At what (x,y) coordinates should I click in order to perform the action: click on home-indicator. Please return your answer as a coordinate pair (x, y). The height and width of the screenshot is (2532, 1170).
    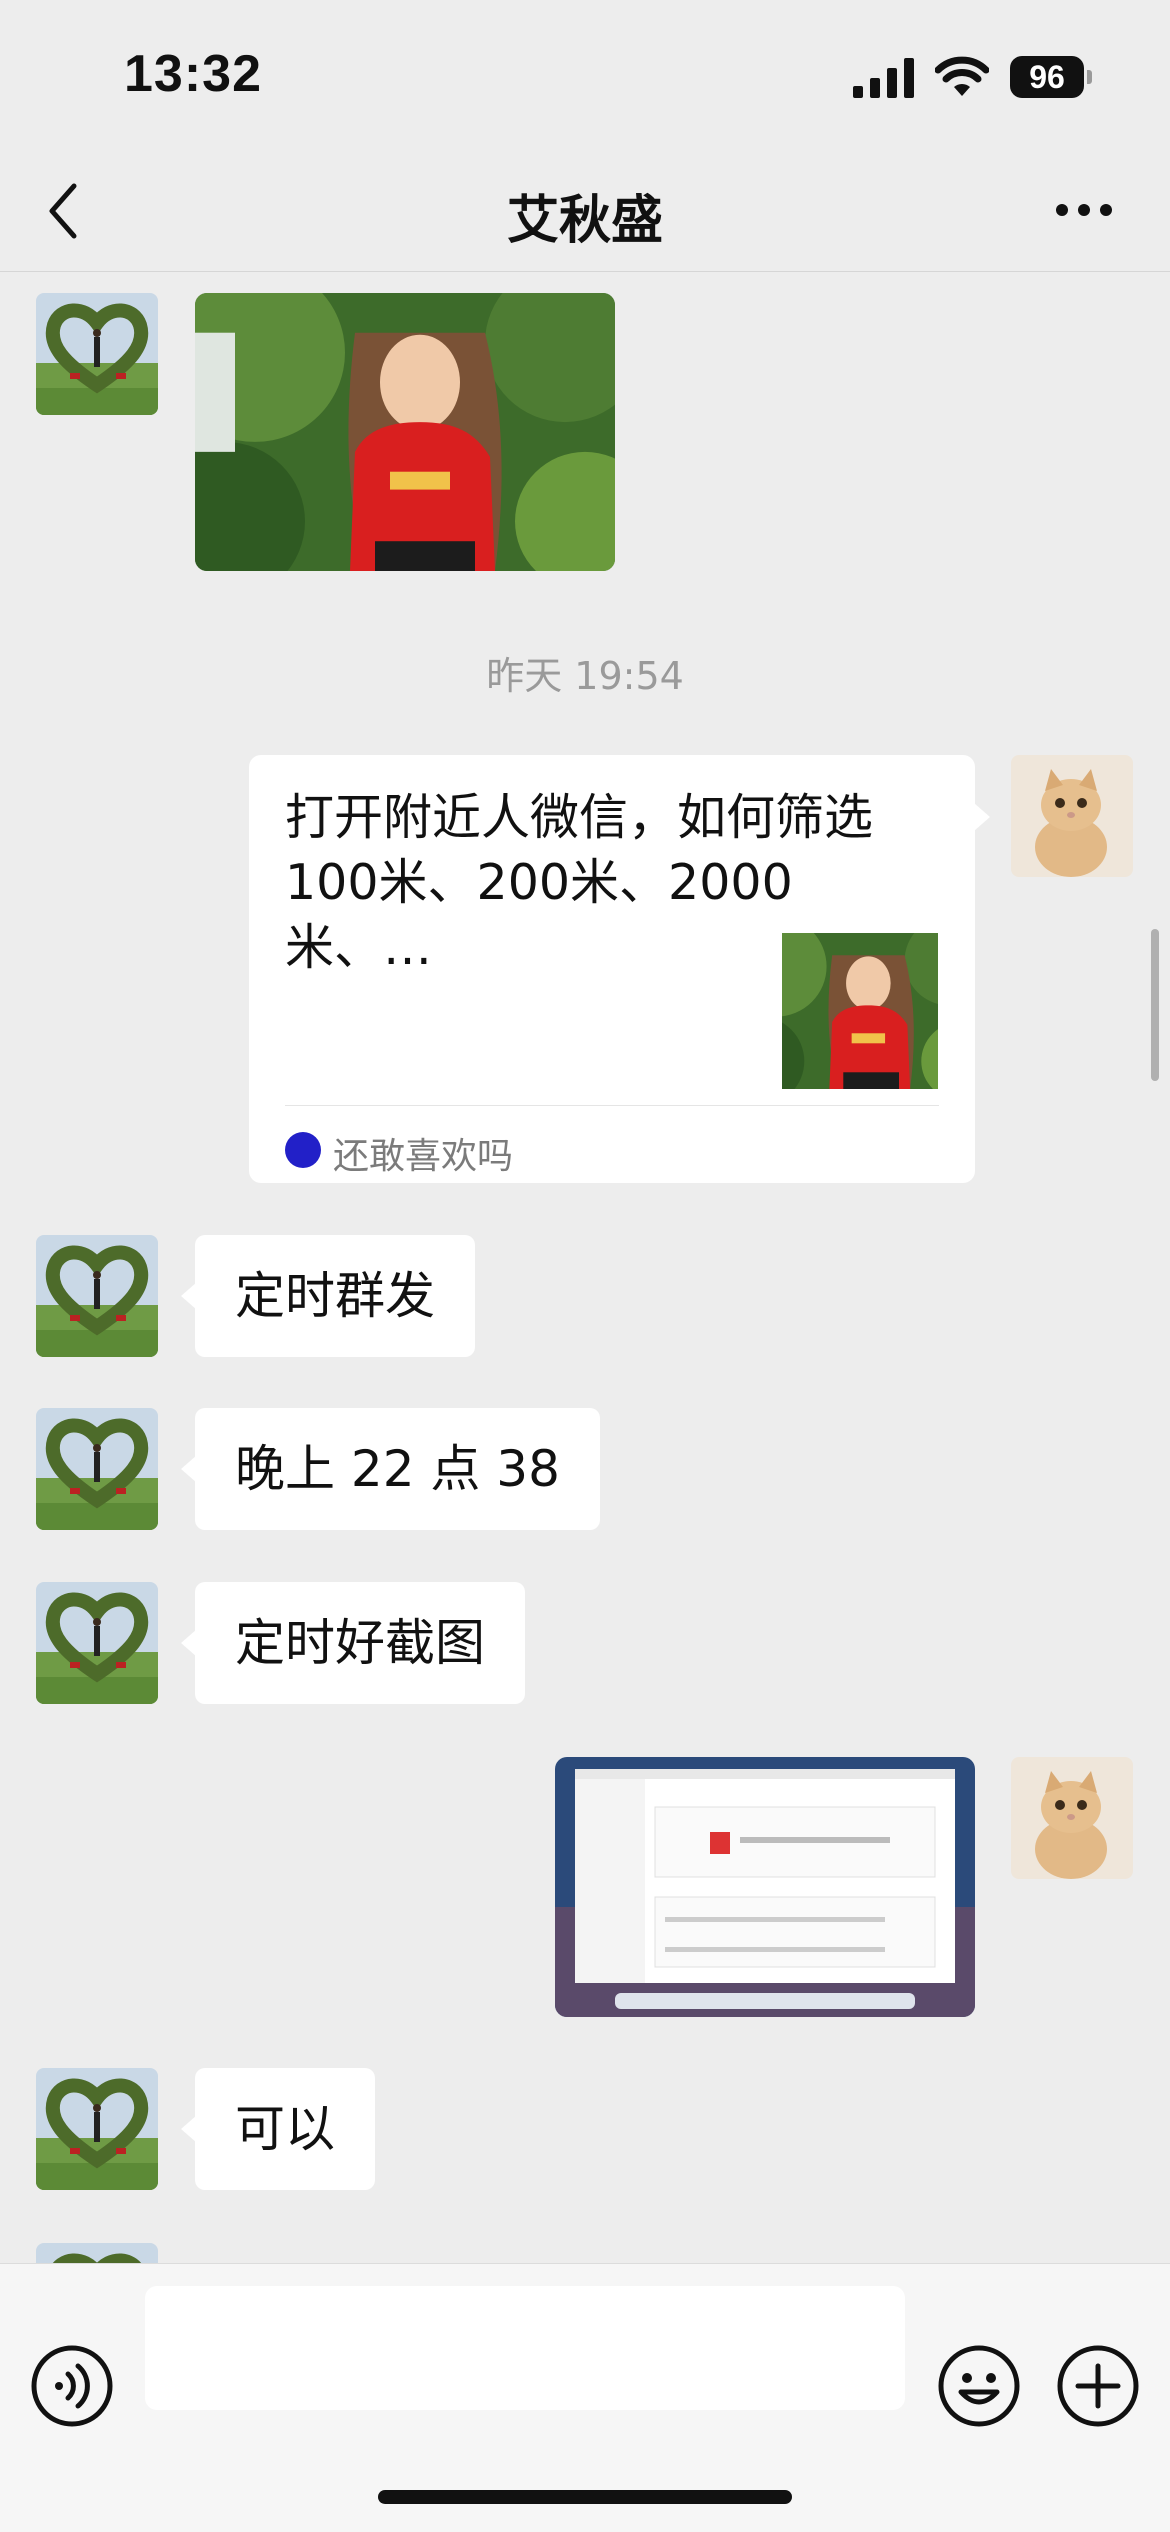
    Looking at the image, I should click on (585, 2497).